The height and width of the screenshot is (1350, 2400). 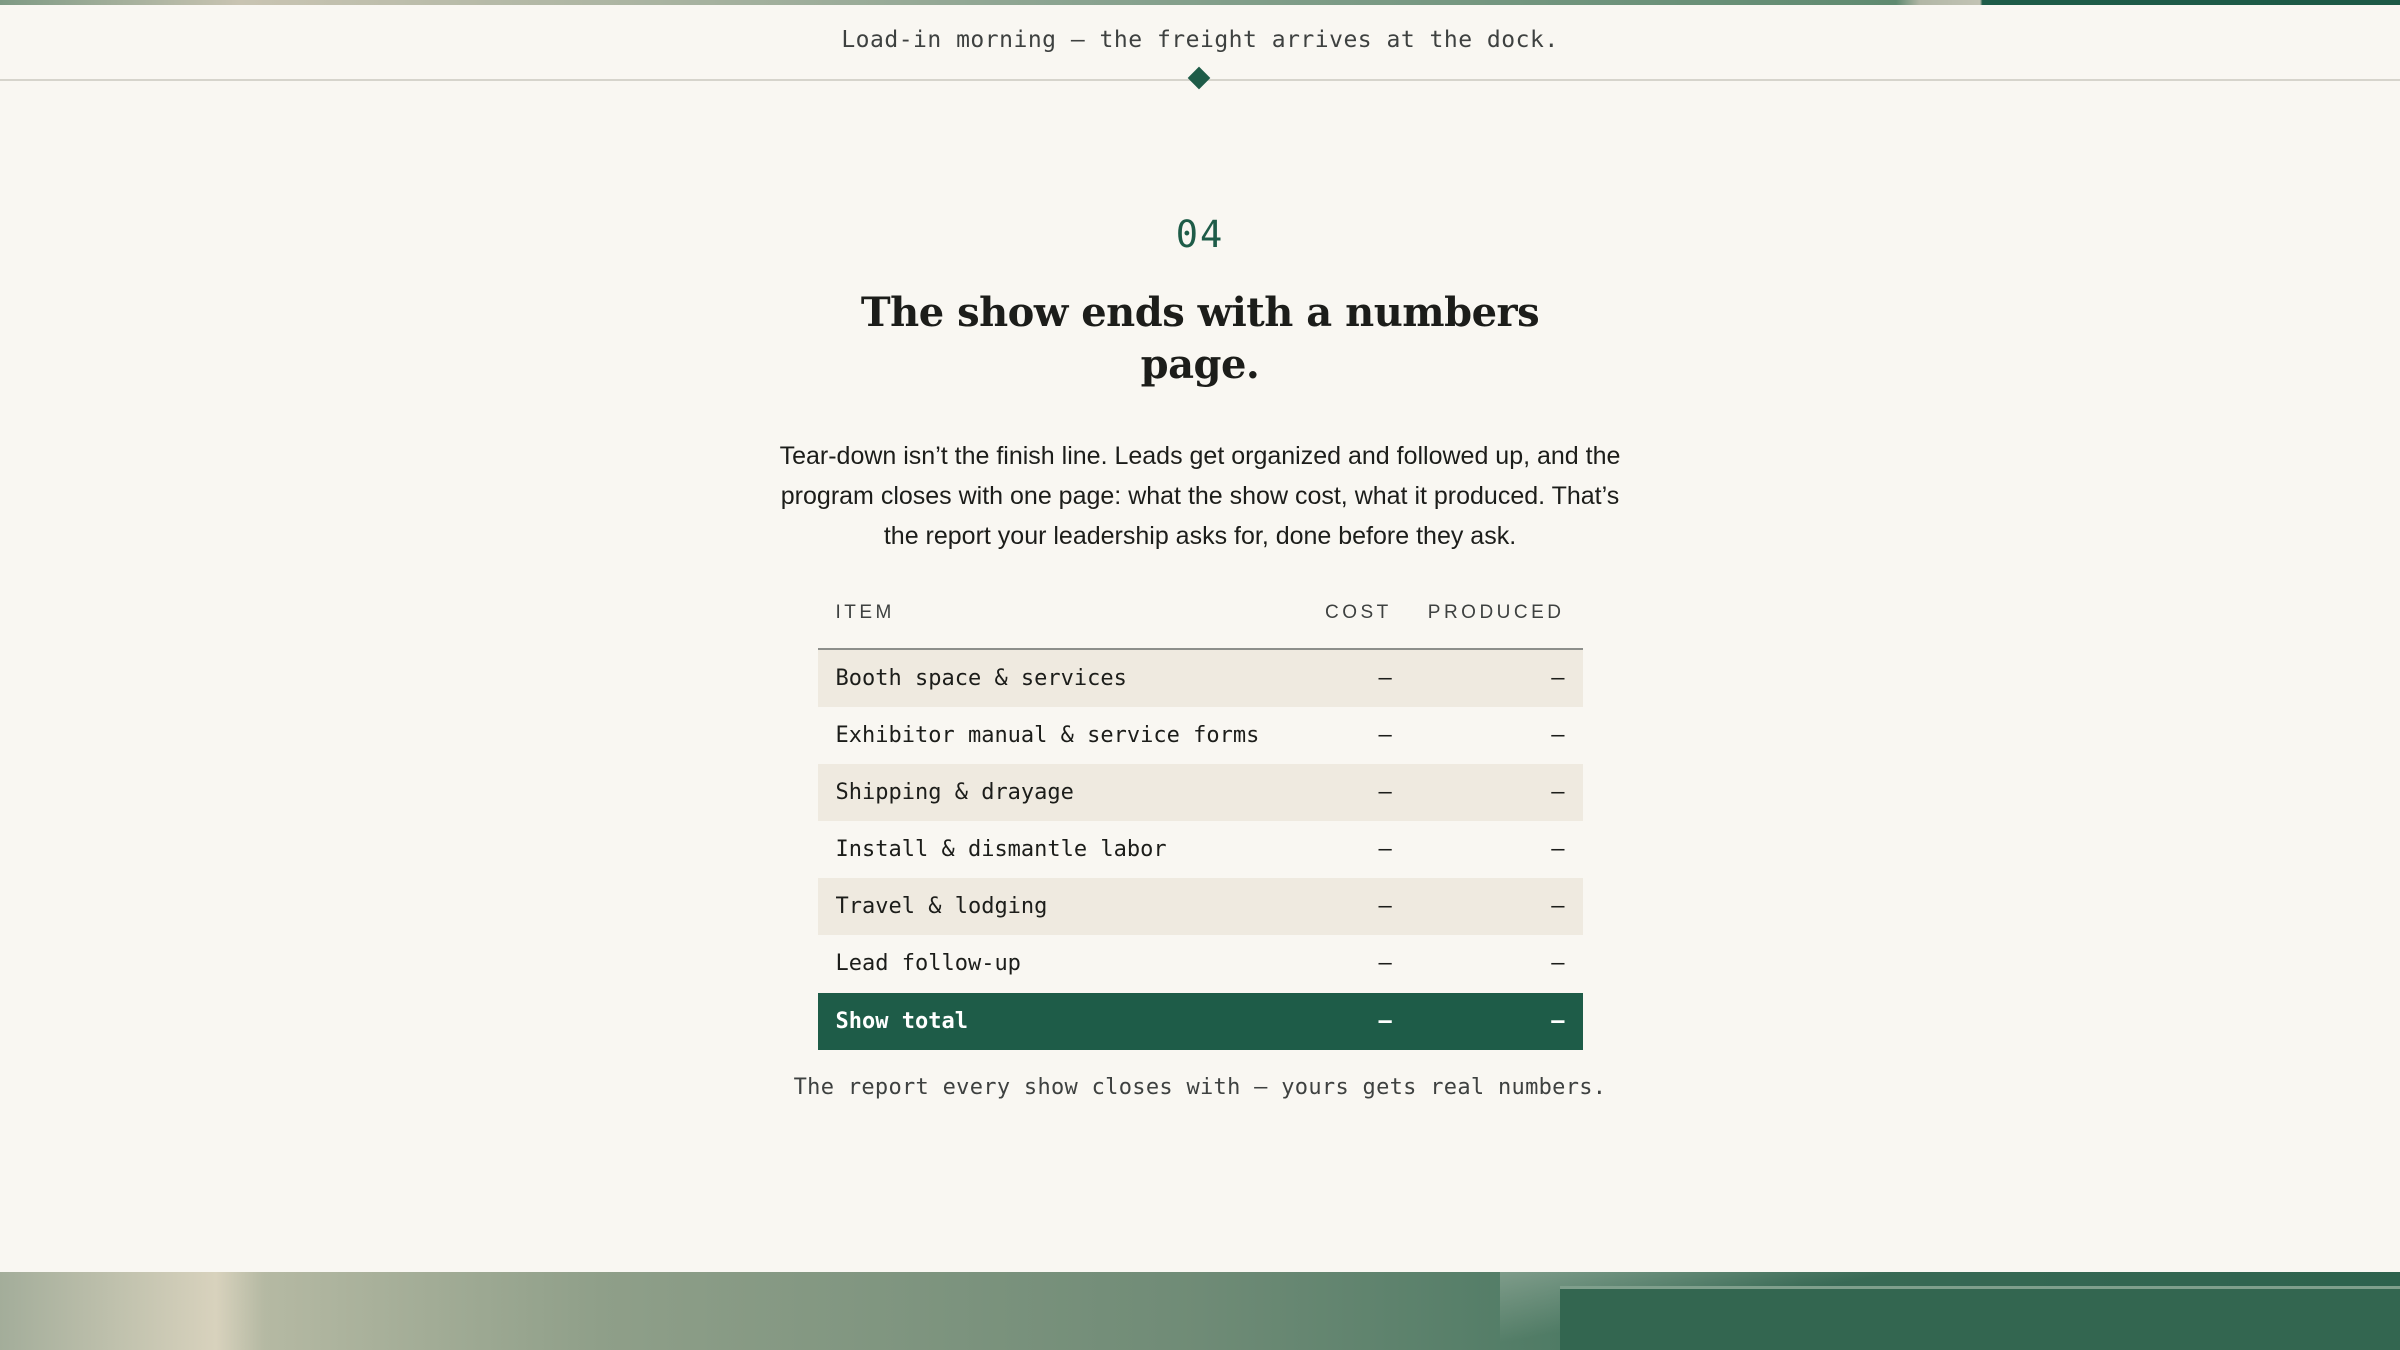 I want to click on table-header-row: ITEM COST PRODUCED, so click(x=1200, y=624).